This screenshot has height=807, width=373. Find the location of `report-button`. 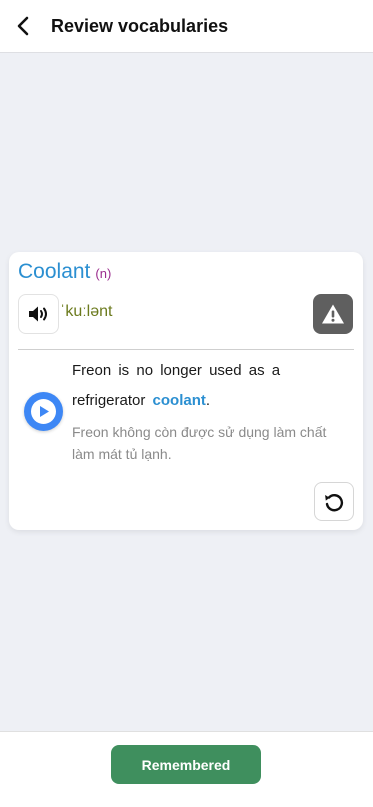

report-button is located at coordinates (333, 314).